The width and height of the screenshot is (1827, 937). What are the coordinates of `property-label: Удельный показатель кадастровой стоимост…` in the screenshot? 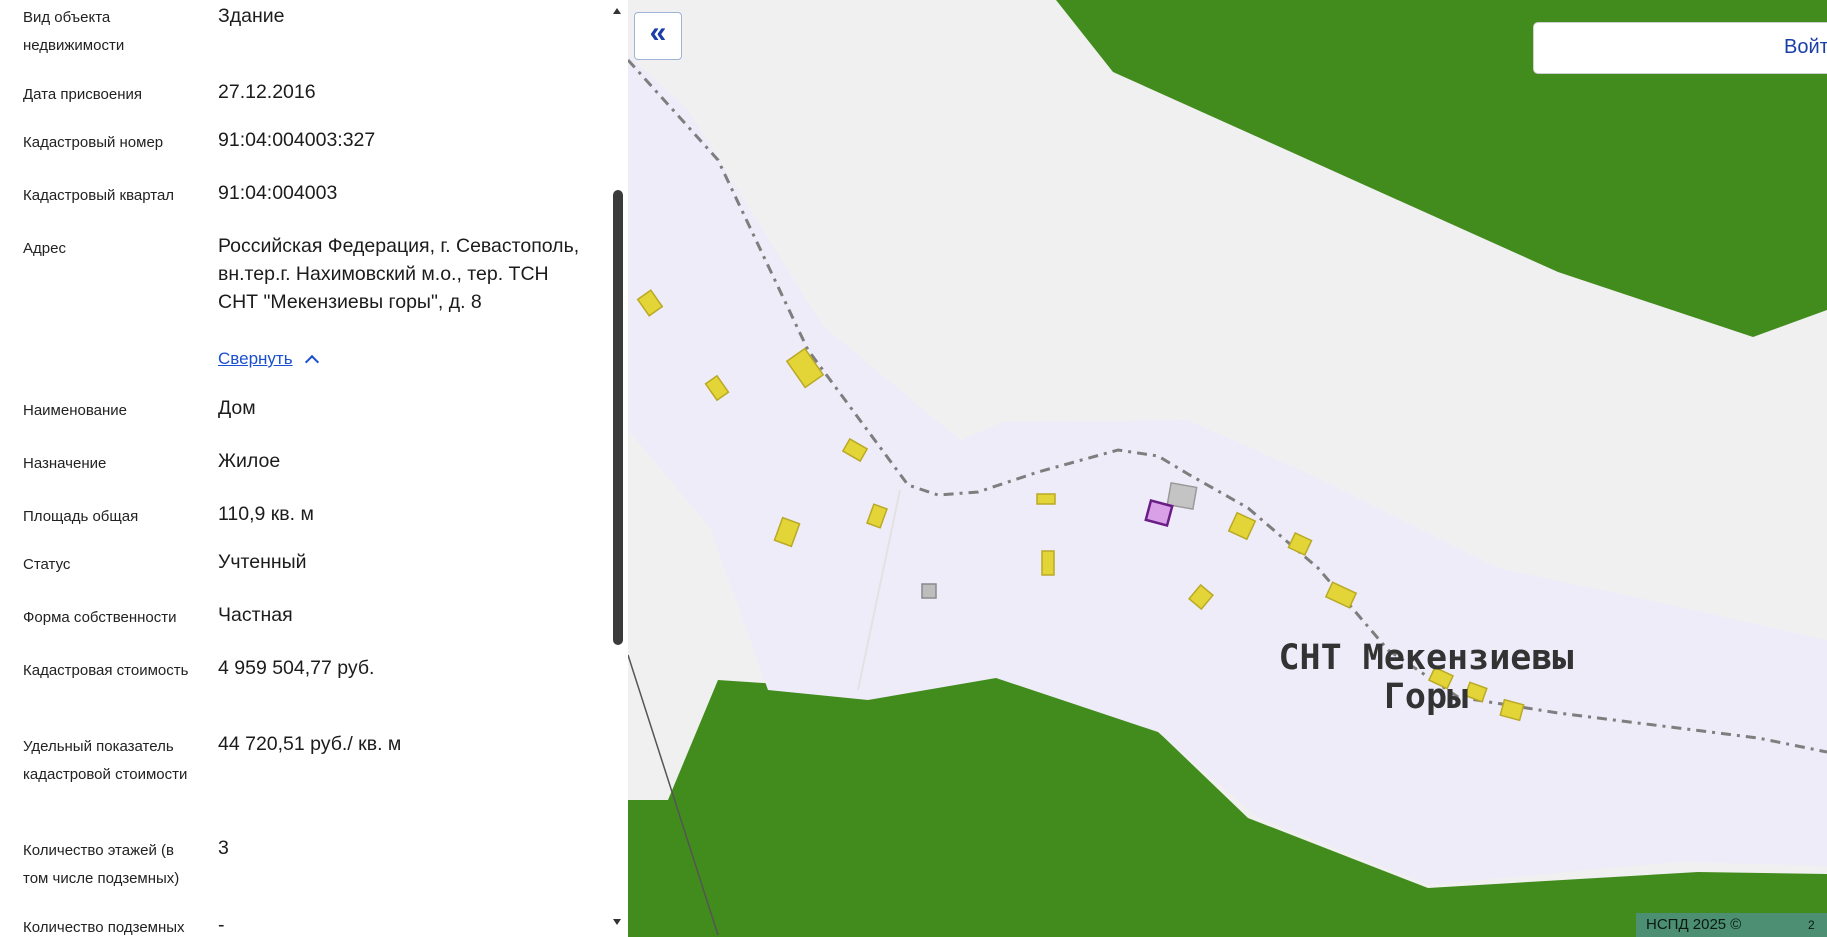 It's located at (105, 760).